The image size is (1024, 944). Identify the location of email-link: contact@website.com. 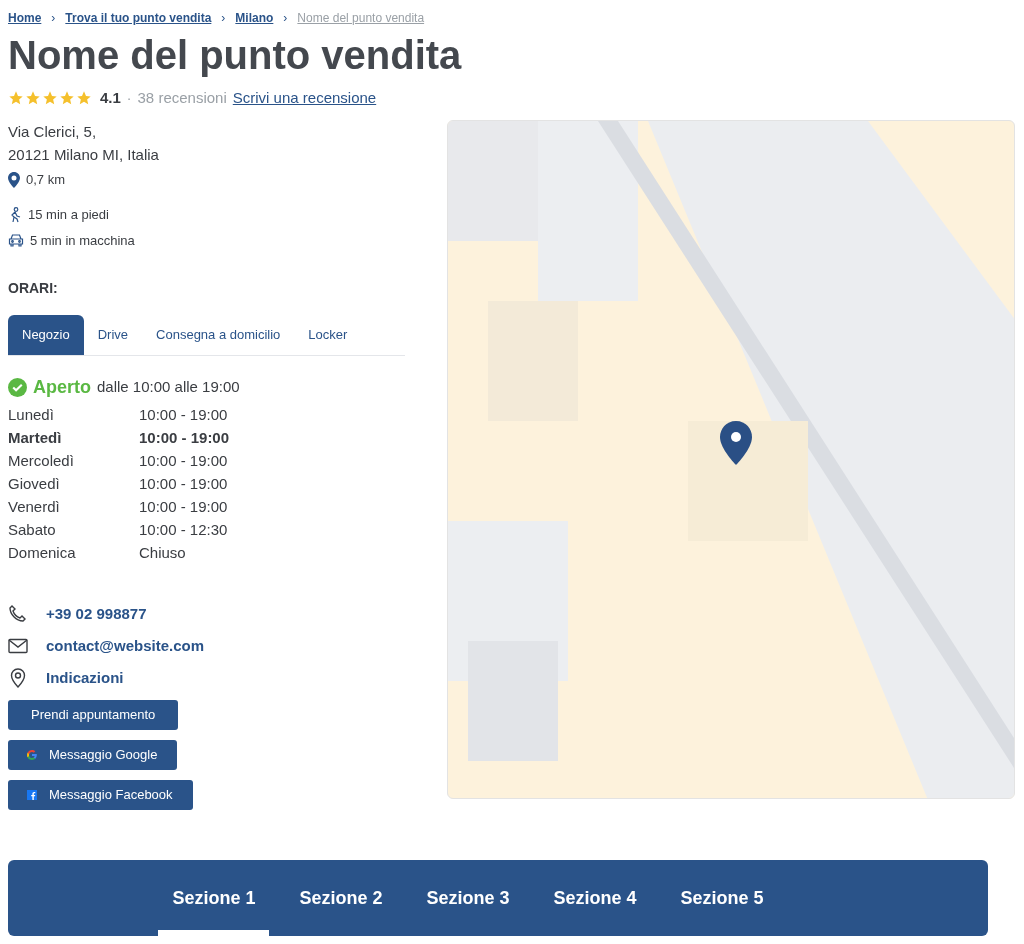
(125, 646).